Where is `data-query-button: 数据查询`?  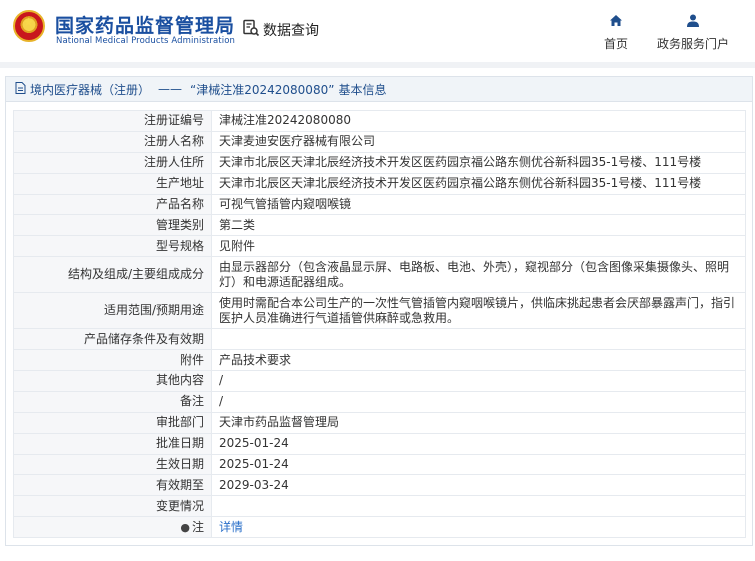 data-query-button: 数据查询 is located at coordinates (280, 29).